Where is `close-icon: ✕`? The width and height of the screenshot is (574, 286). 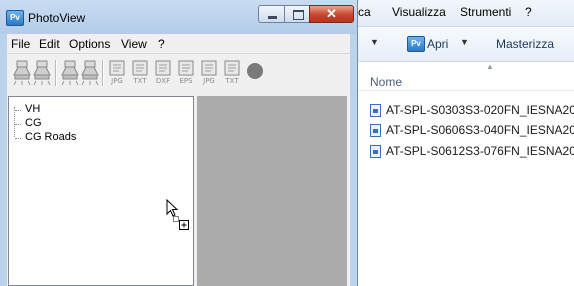 close-icon: ✕ is located at coordinates (331, 13).